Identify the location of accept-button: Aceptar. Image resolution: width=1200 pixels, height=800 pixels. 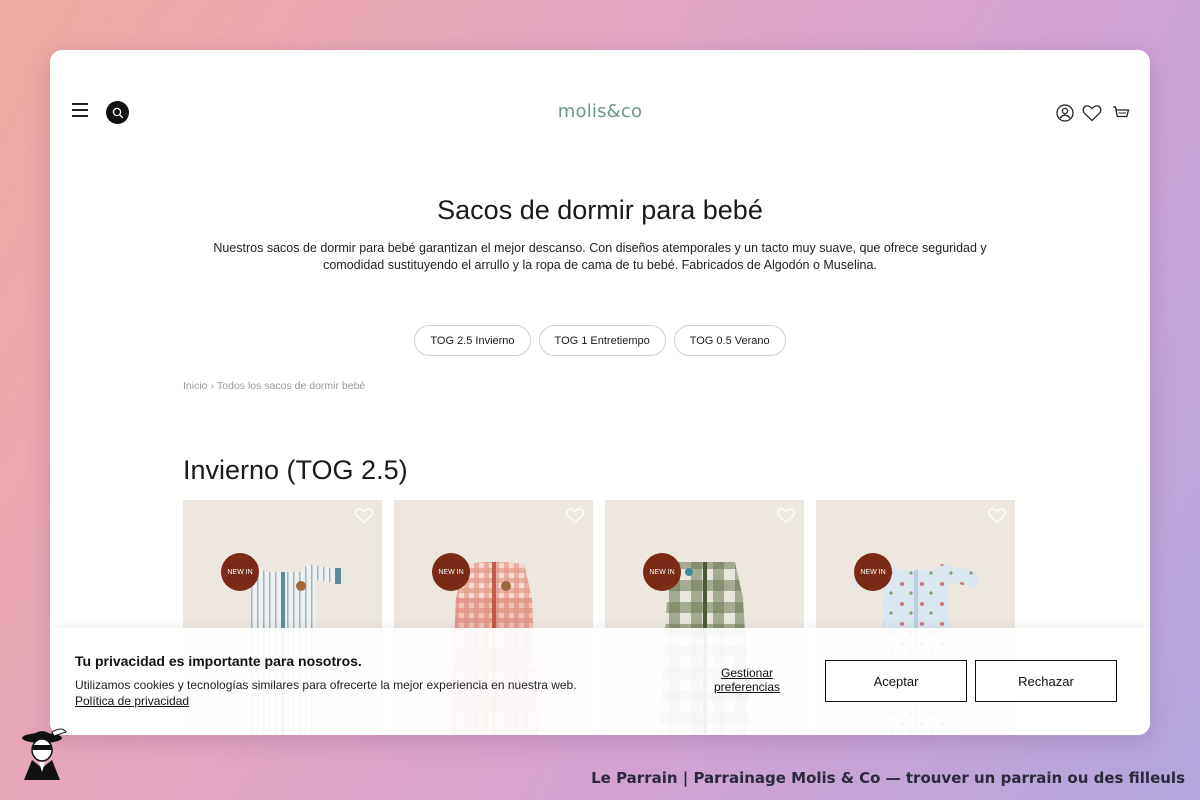
(896, 681).